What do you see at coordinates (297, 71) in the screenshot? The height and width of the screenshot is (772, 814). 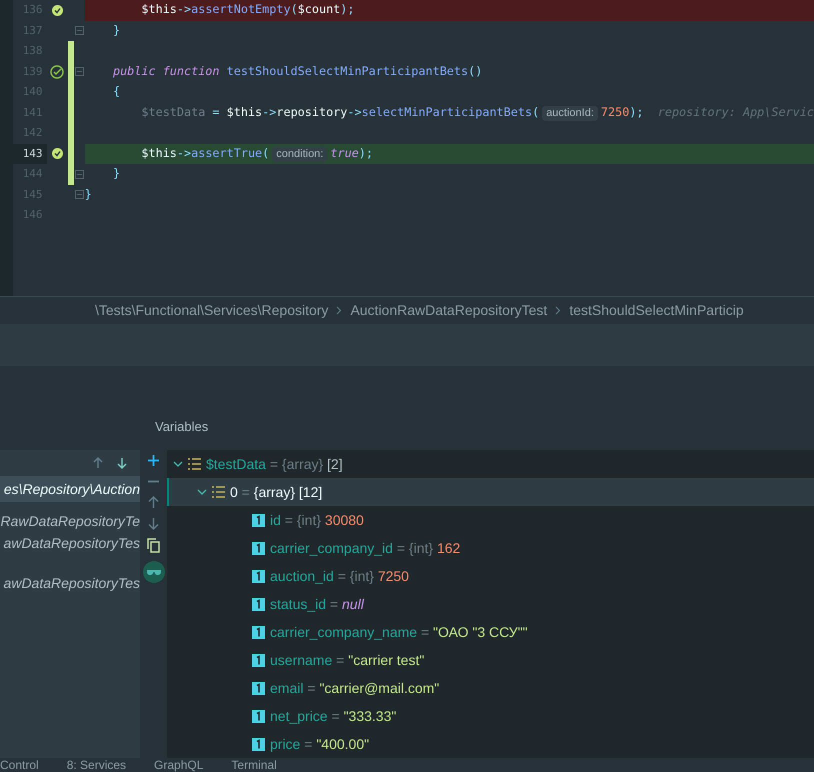 I see `code-line: public function testShouldSelectMinParticipantBets()` at bounding box center [297, 71].